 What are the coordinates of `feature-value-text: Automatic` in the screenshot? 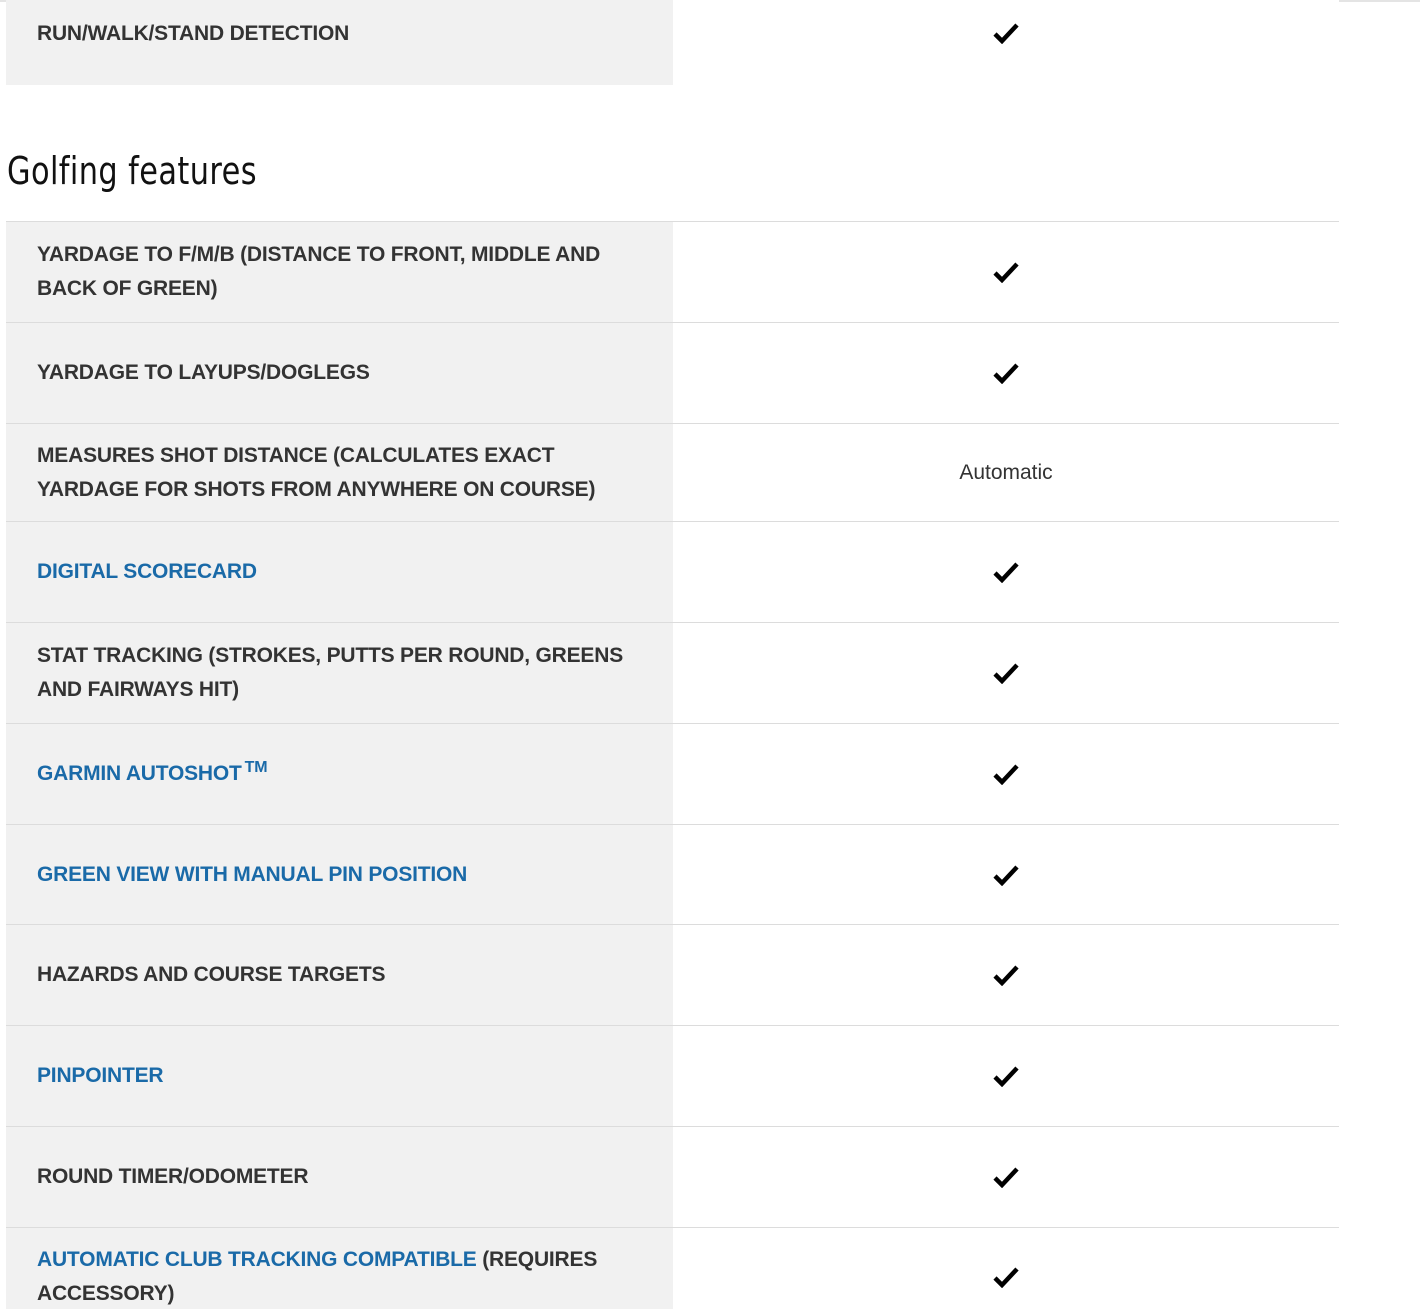 It's located at (1006, 472).